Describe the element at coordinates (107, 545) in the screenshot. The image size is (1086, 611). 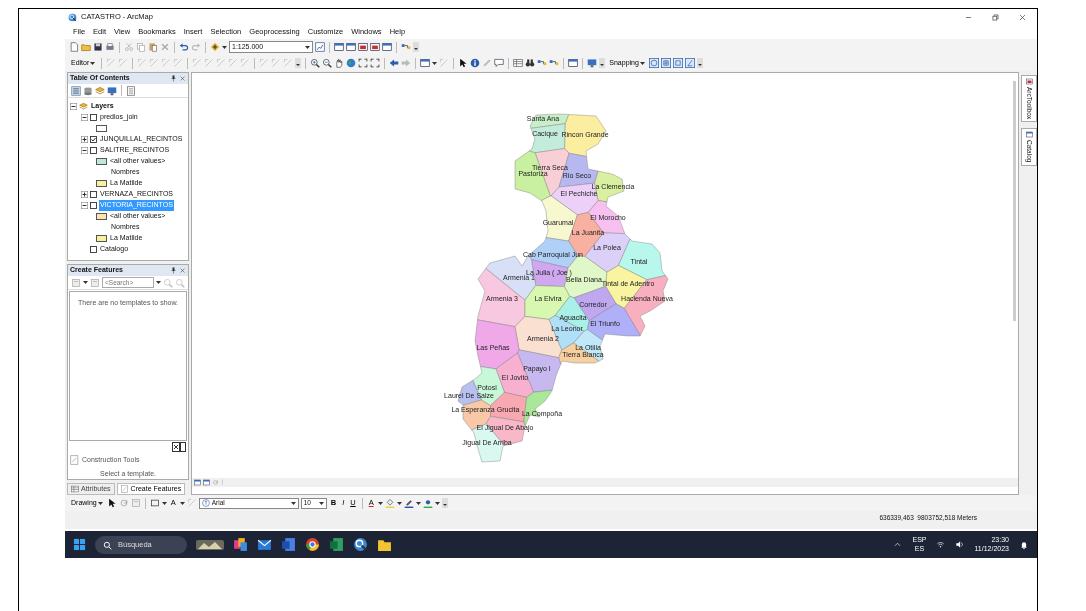
I see `search-icon` at that location.